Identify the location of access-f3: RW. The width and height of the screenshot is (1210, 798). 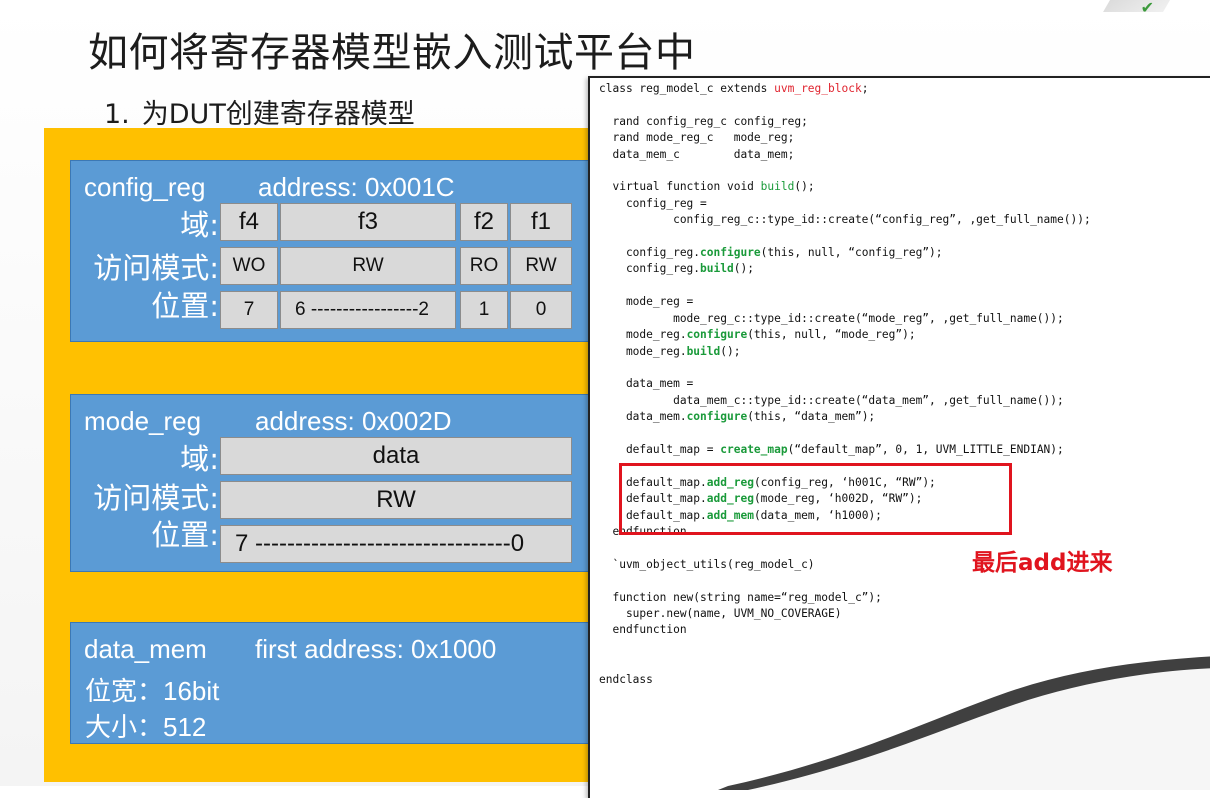
(368, 266).